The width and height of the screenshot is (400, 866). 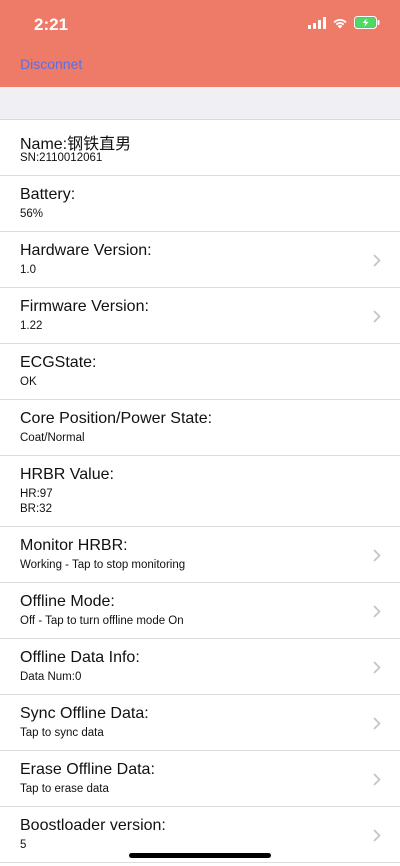 What do you see at coordinates (200, 316) in the screenshot?
I see `list-item: Firmware Version: 1.22` at bounding box center [200, 316].